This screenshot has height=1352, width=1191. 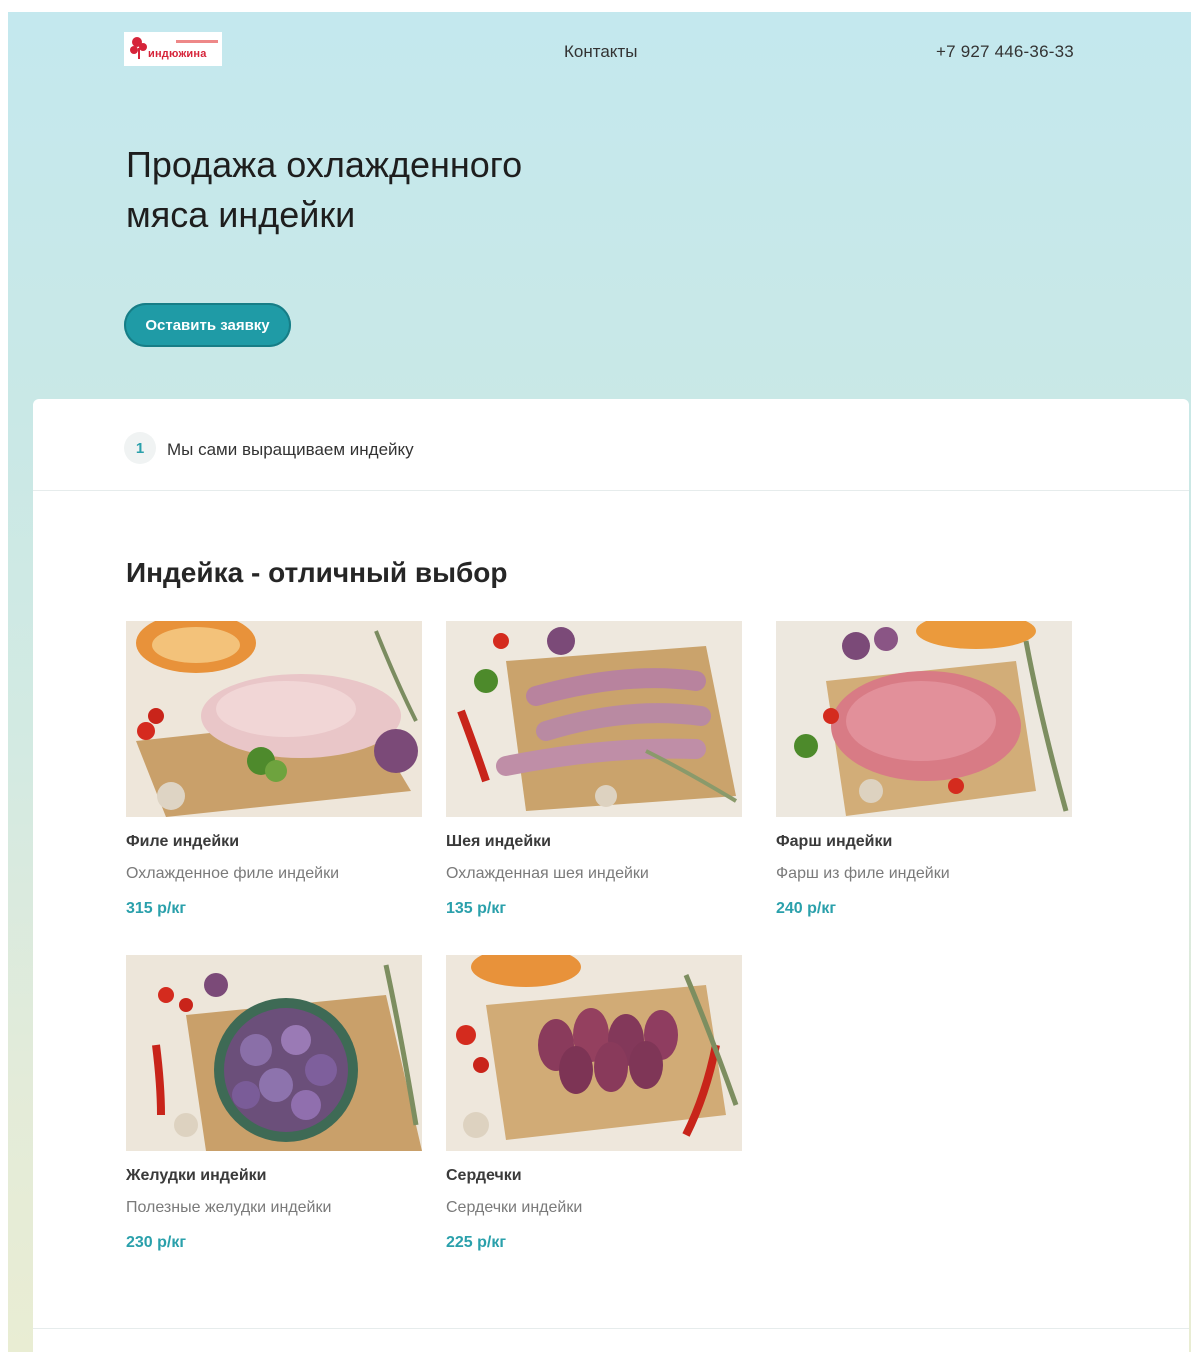 I want to click on neck-photo-image, so click(x=594, y=719).